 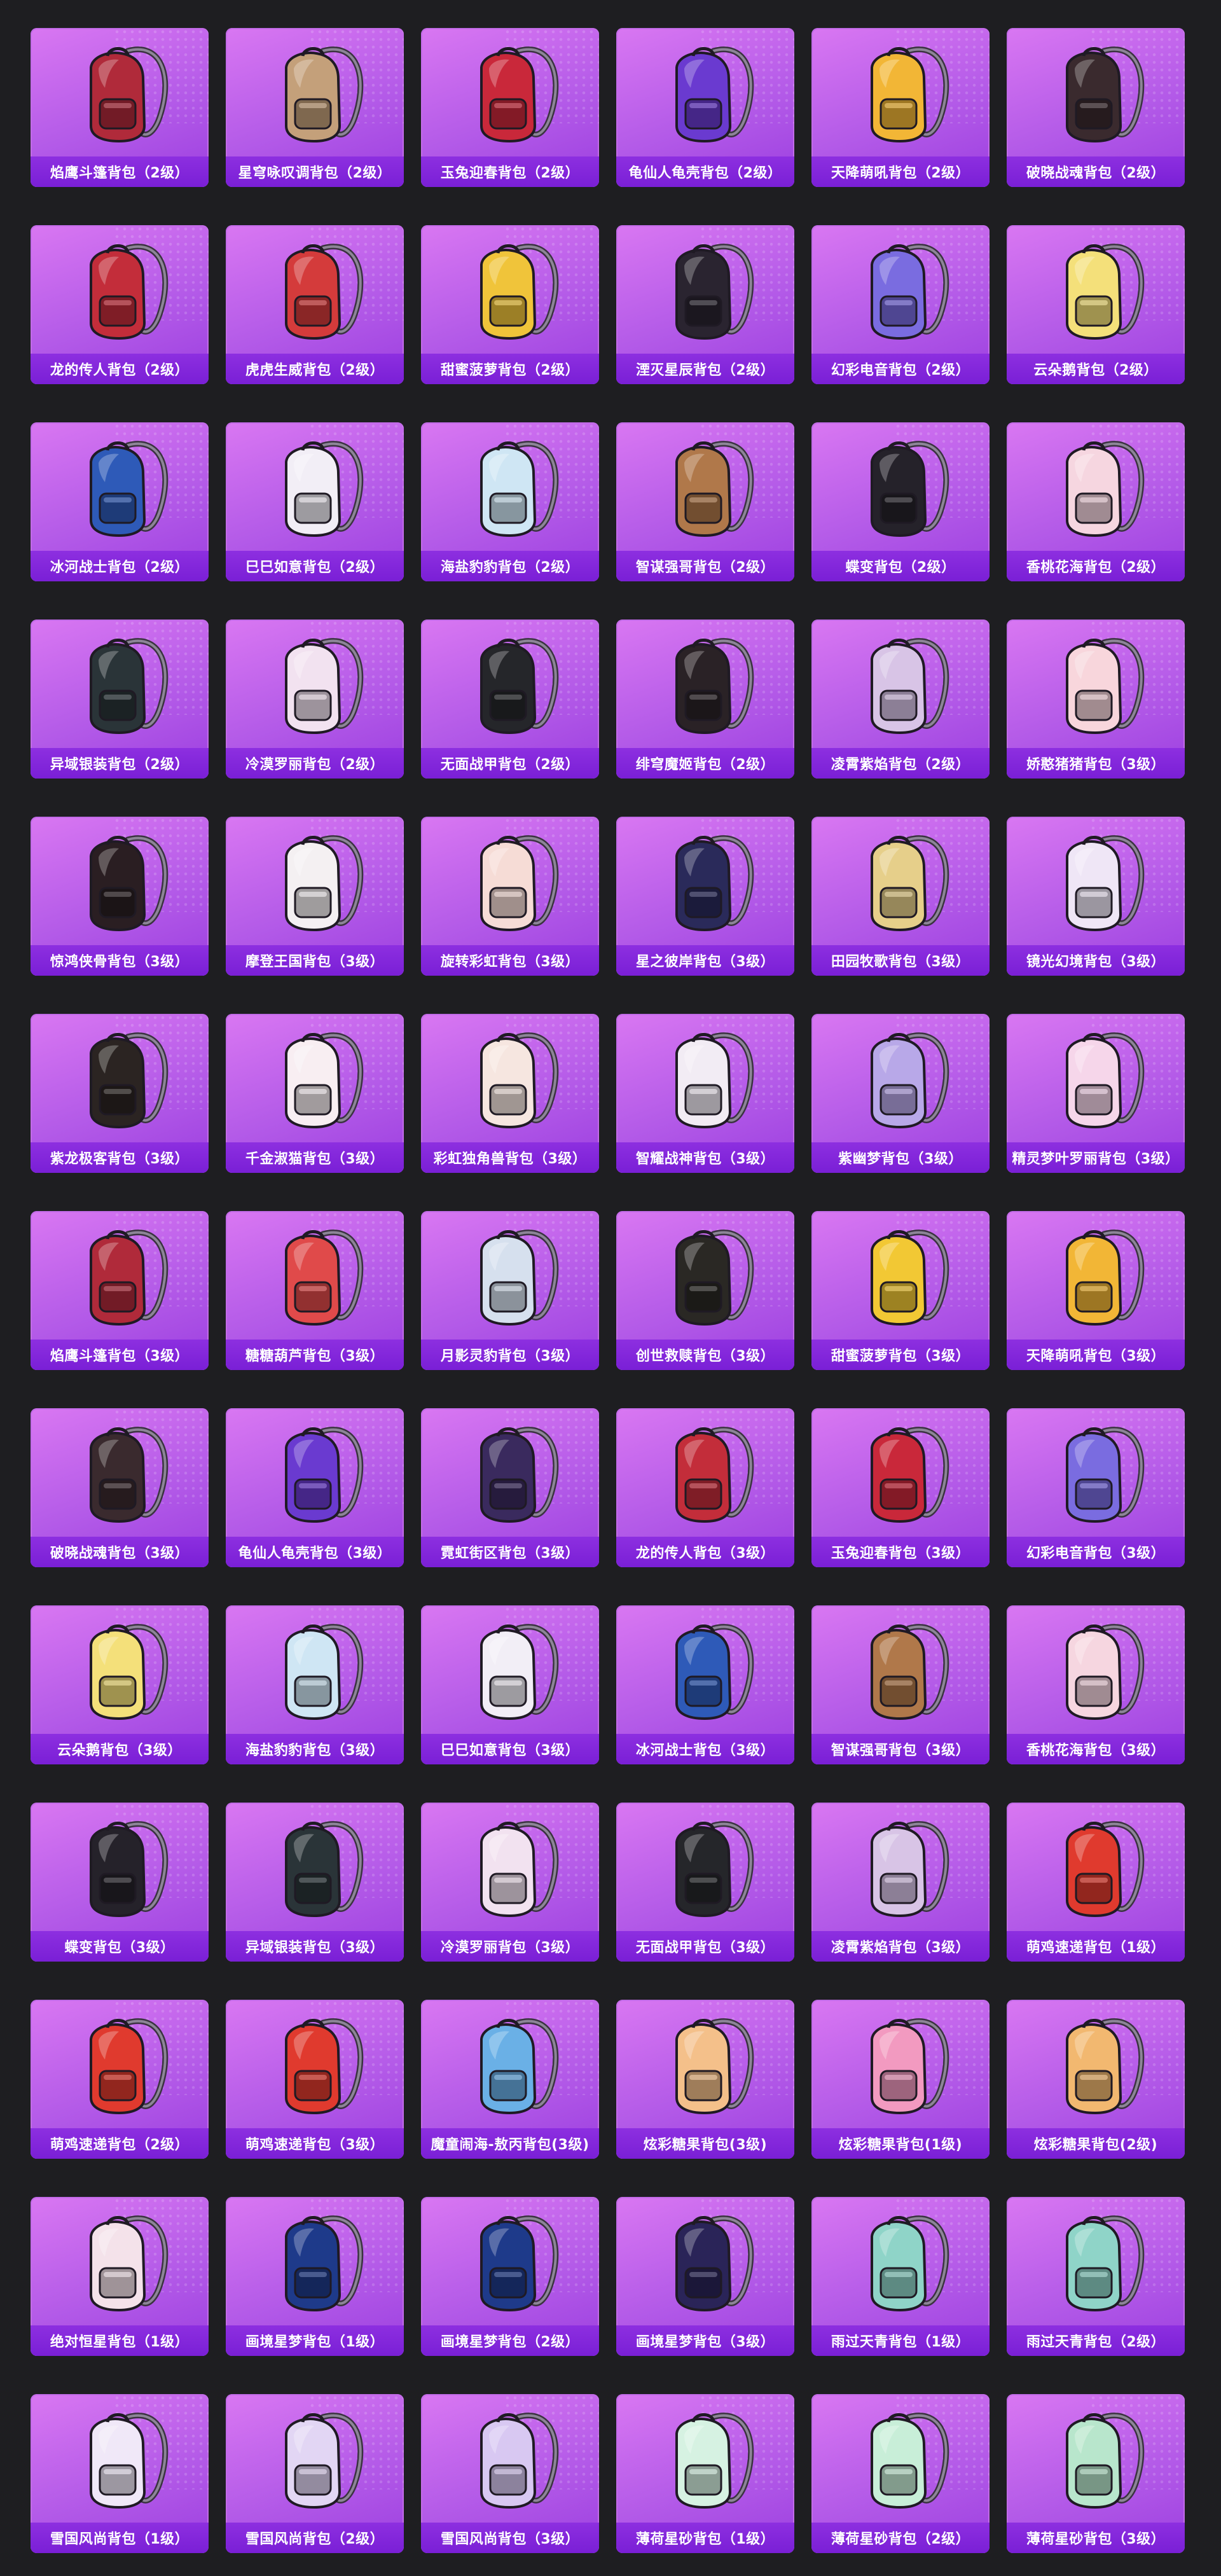 What do you see at coordinates (1096, 1882) in the screenshot?
I see `backpack-card: 萌鸡速递背包（1级）` at bounding box center [1096, 1882].